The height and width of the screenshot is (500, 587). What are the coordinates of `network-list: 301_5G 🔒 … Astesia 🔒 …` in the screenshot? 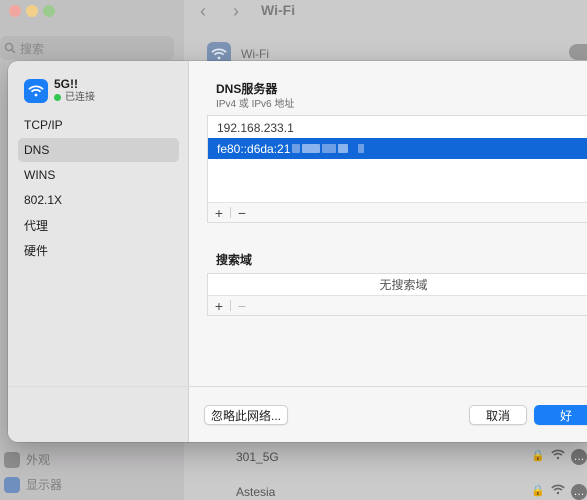 It's located at (393, 471).